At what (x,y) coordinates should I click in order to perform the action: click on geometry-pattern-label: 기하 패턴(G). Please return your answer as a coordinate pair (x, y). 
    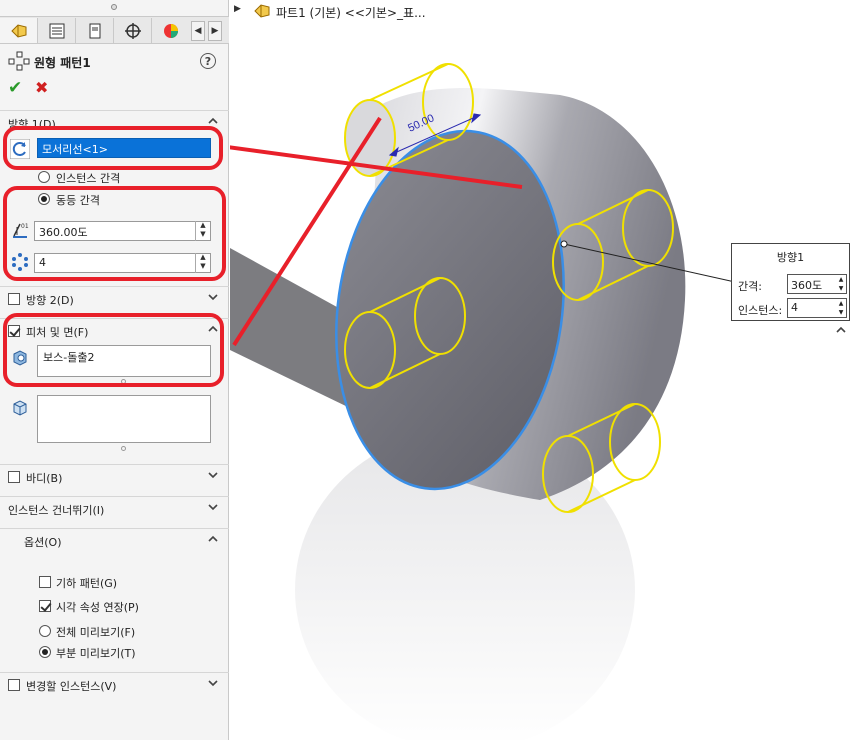
    Looking at the image, I should click on (87, 583).